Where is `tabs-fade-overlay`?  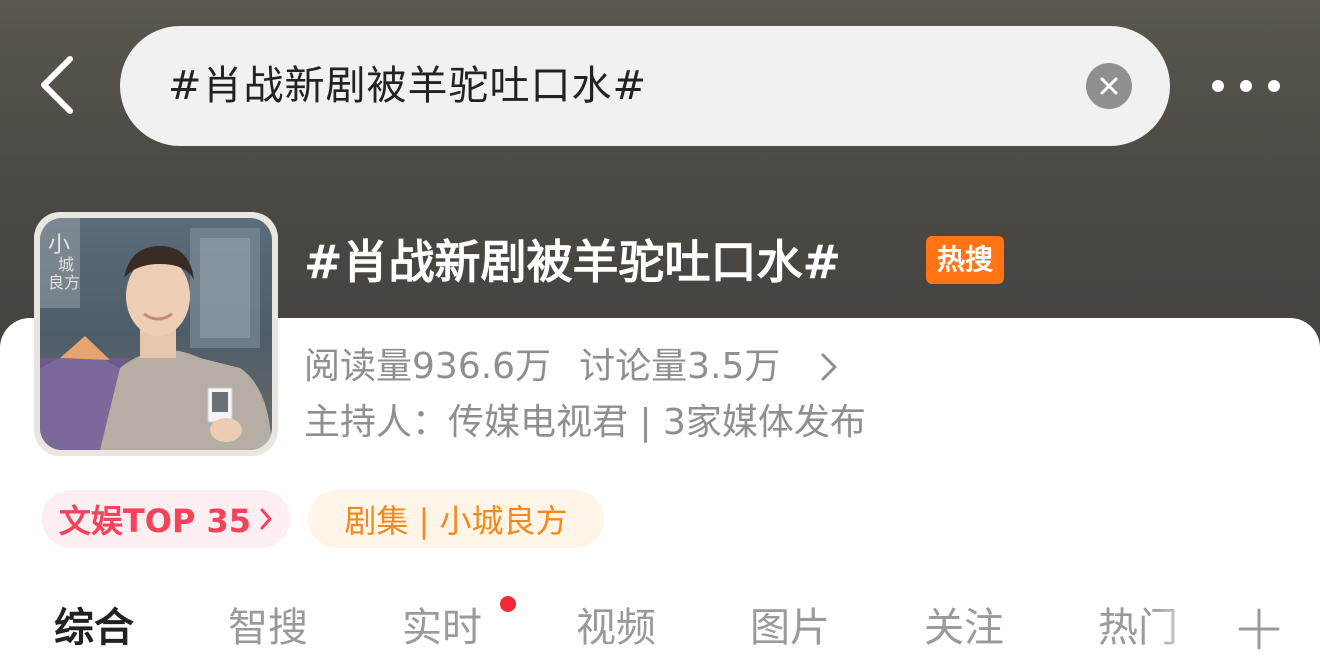 tabs-fade-overlay is located at coordinates (1185, 632).